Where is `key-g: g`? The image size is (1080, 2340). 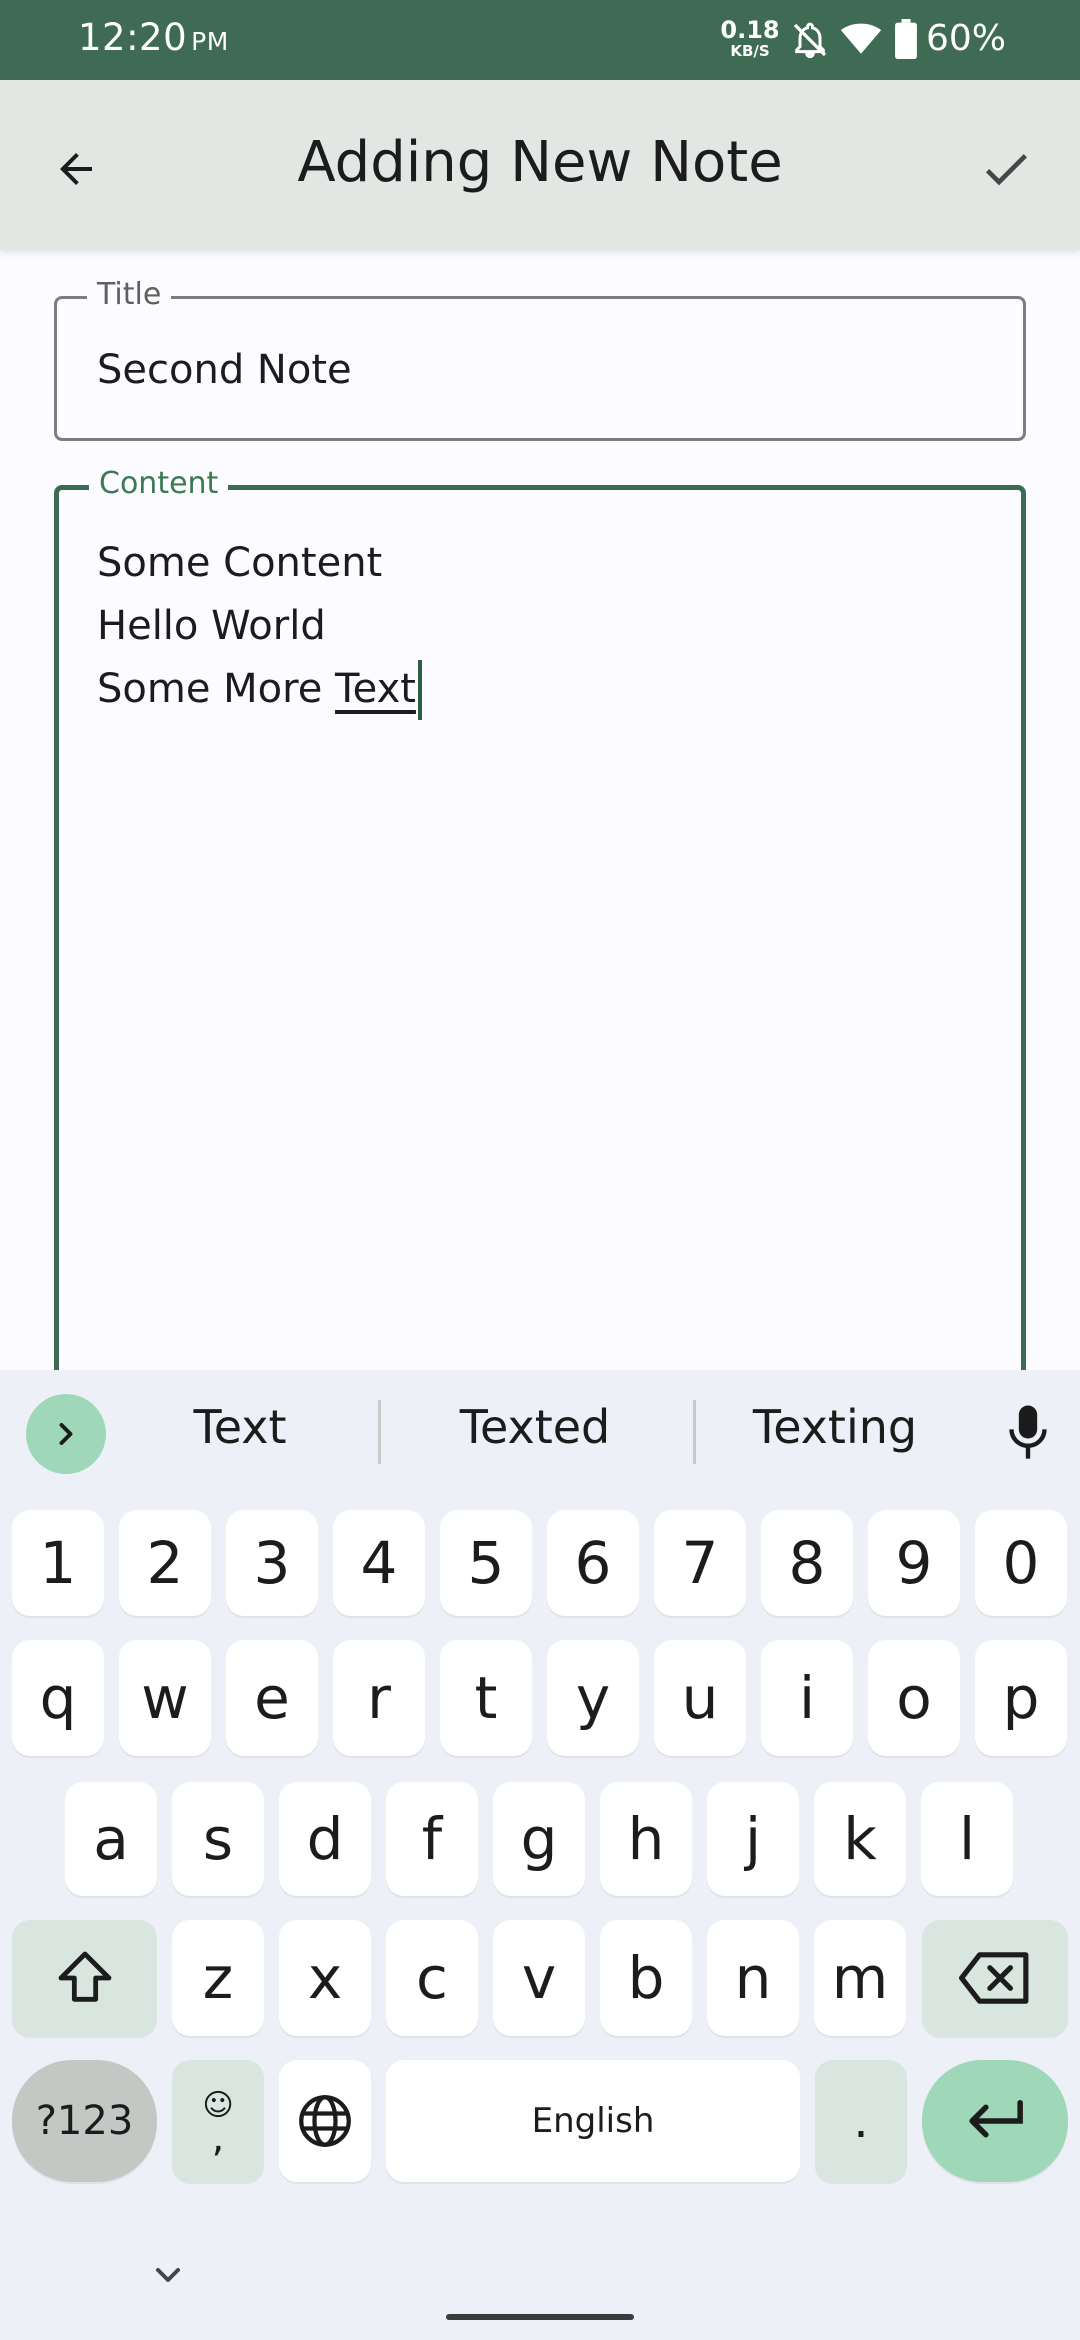 key-g: g is located at coordinates (539, 1839).